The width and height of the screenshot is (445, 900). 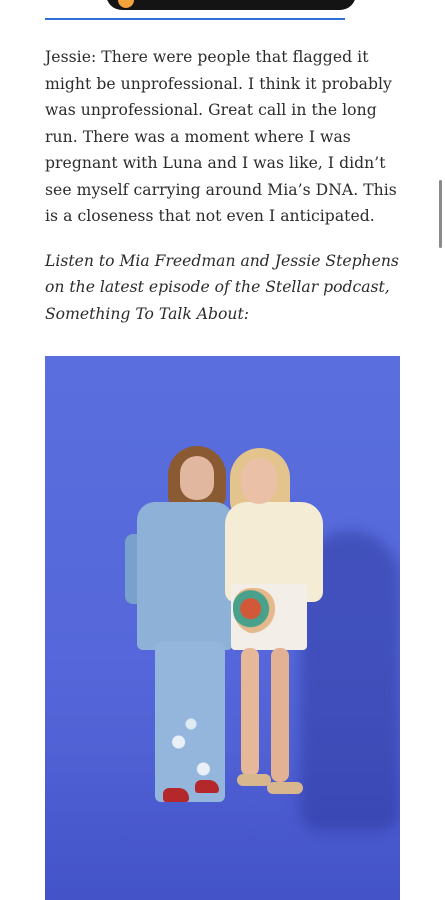 What do you see at coordinates (207, 786) in the screenshot?
I see `person-1-shoe-right` at bounding box center [207, 786].